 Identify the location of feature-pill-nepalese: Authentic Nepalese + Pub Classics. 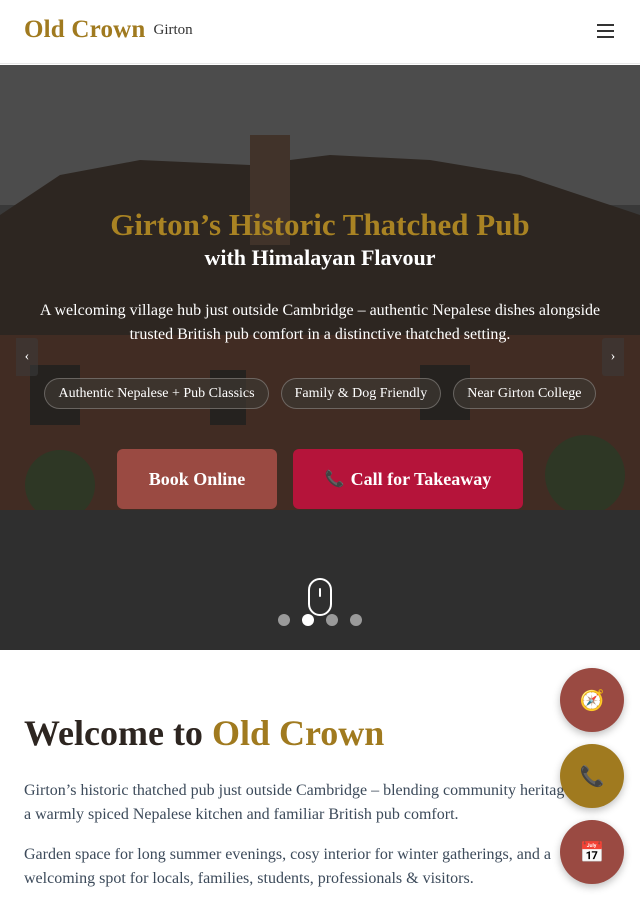
(156, 393).